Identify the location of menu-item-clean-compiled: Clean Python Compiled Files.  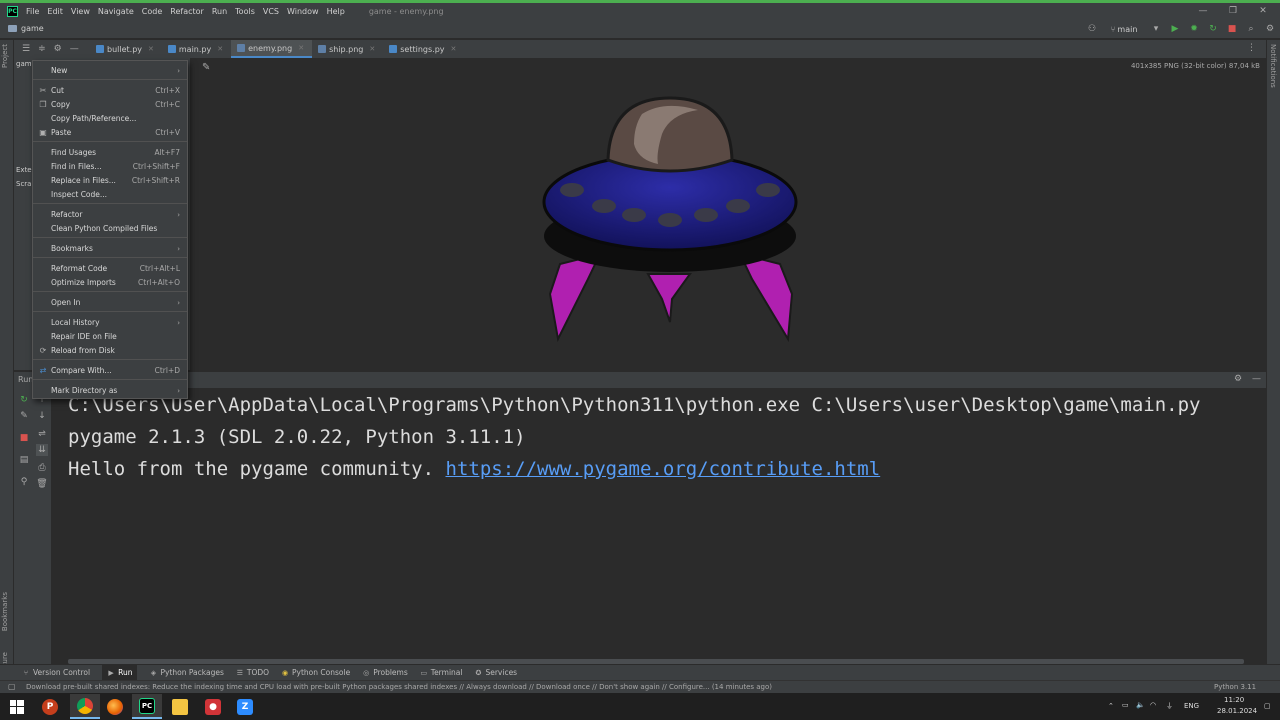
(110, 228).